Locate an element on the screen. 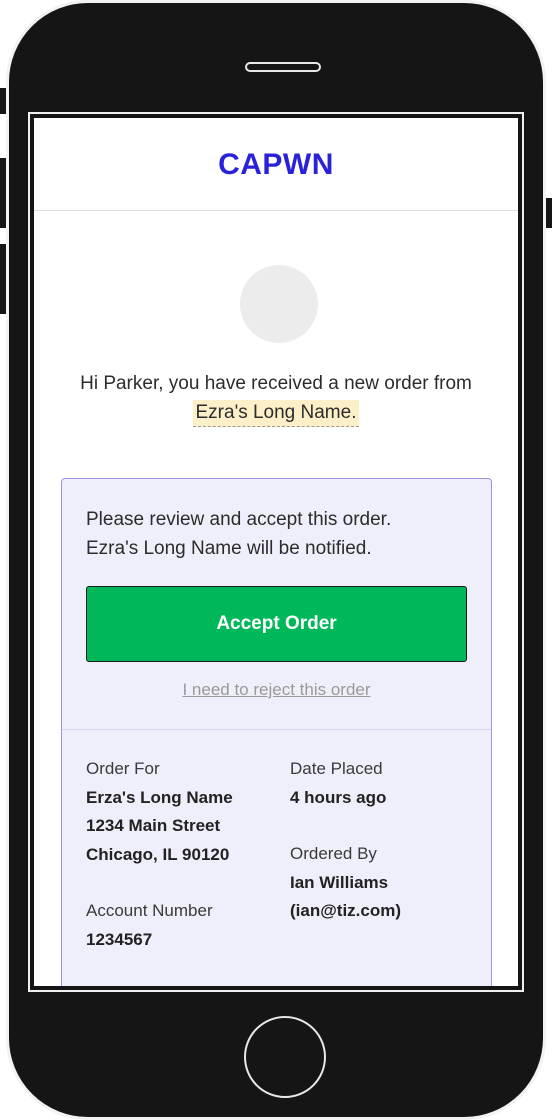 This screenshot has height=1120, width=552. sender-name-link: Ezra's Long Name. is located at coordinates (276, 413).